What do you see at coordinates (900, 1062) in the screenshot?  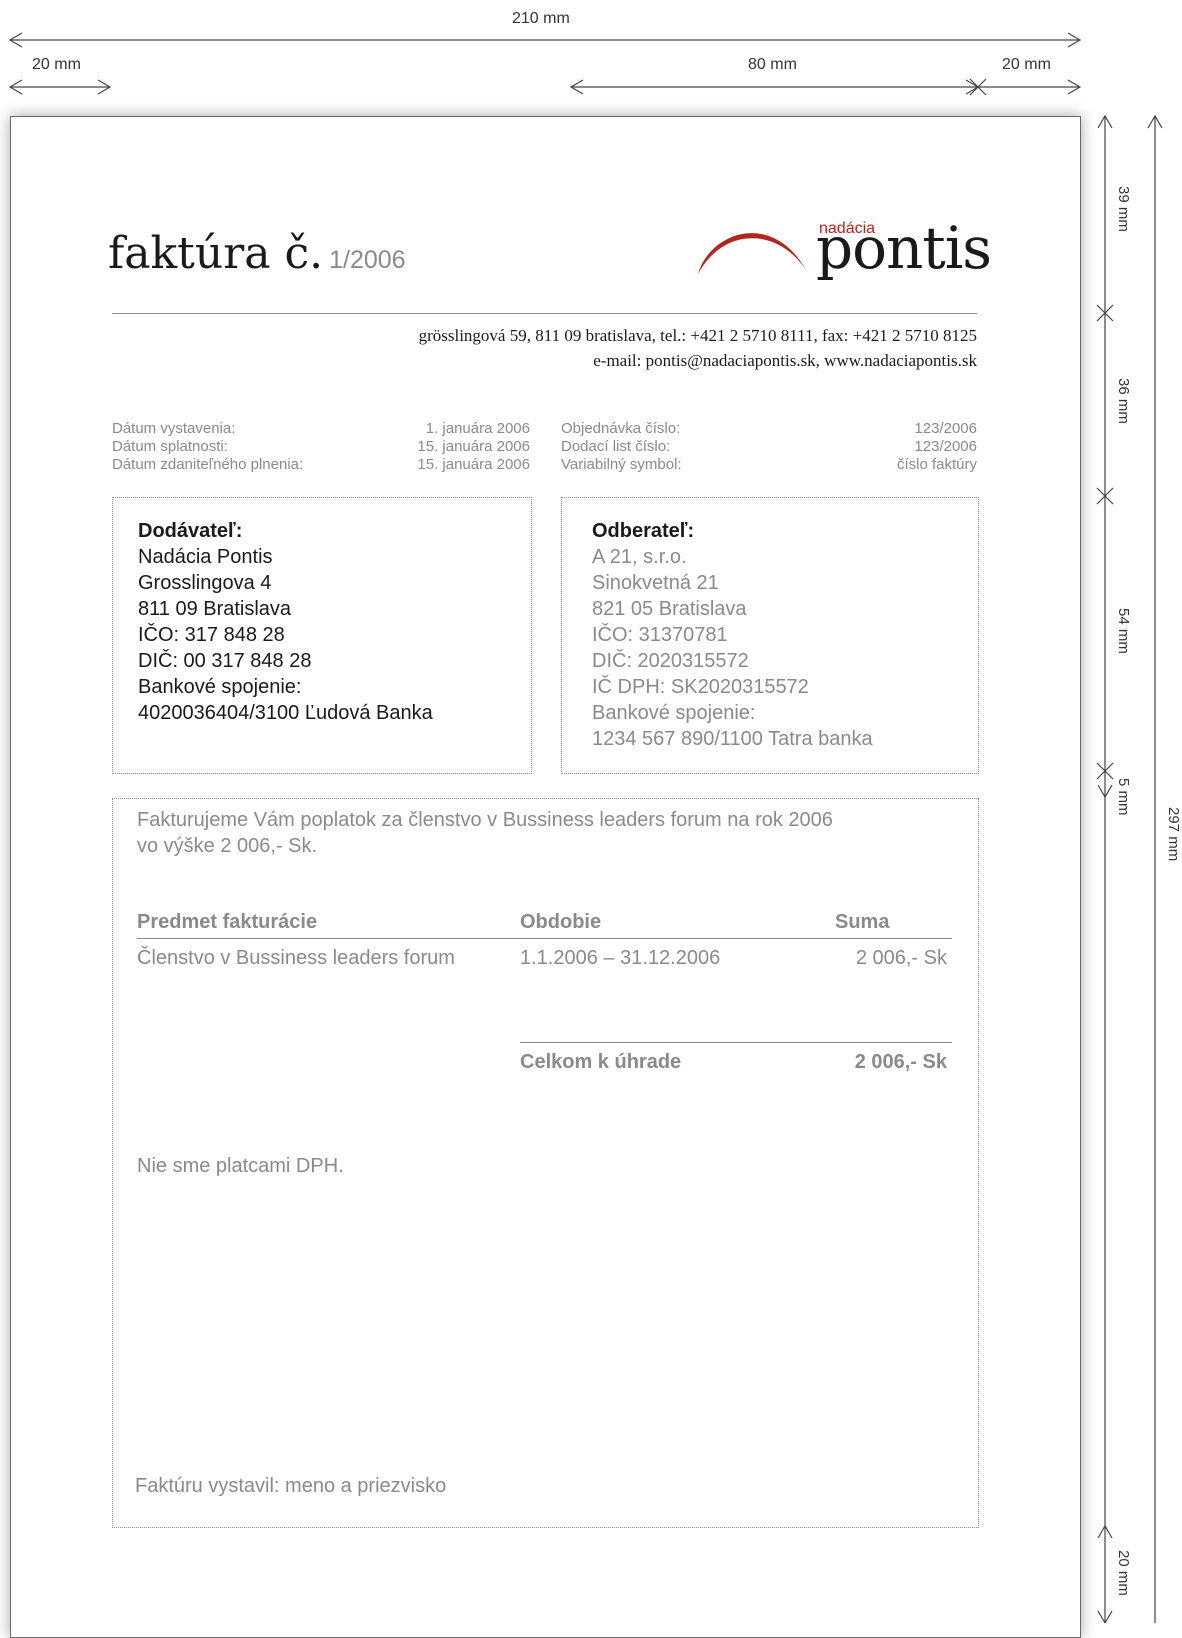 I see `total-value: 2 006,- Sk` at bounding box center [900, 1062].